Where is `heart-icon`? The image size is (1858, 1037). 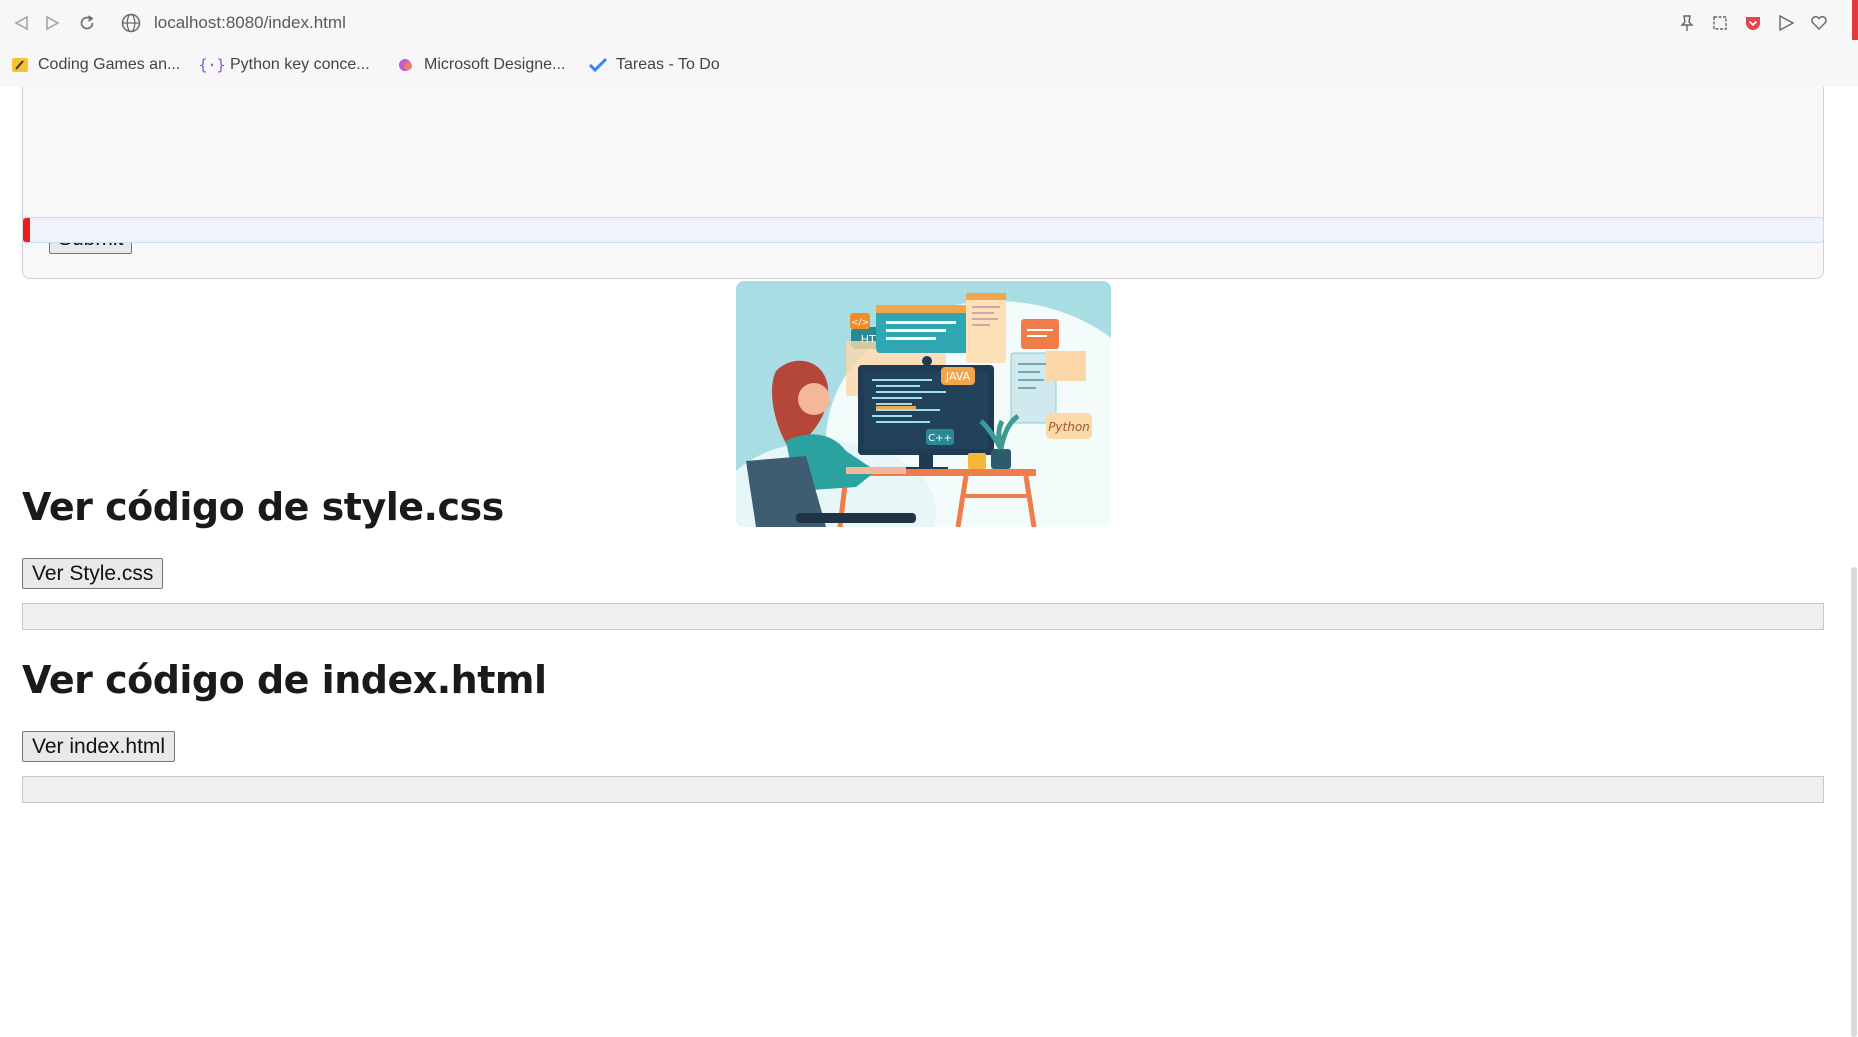 heart-icon is located at coordinates (1819, 23).